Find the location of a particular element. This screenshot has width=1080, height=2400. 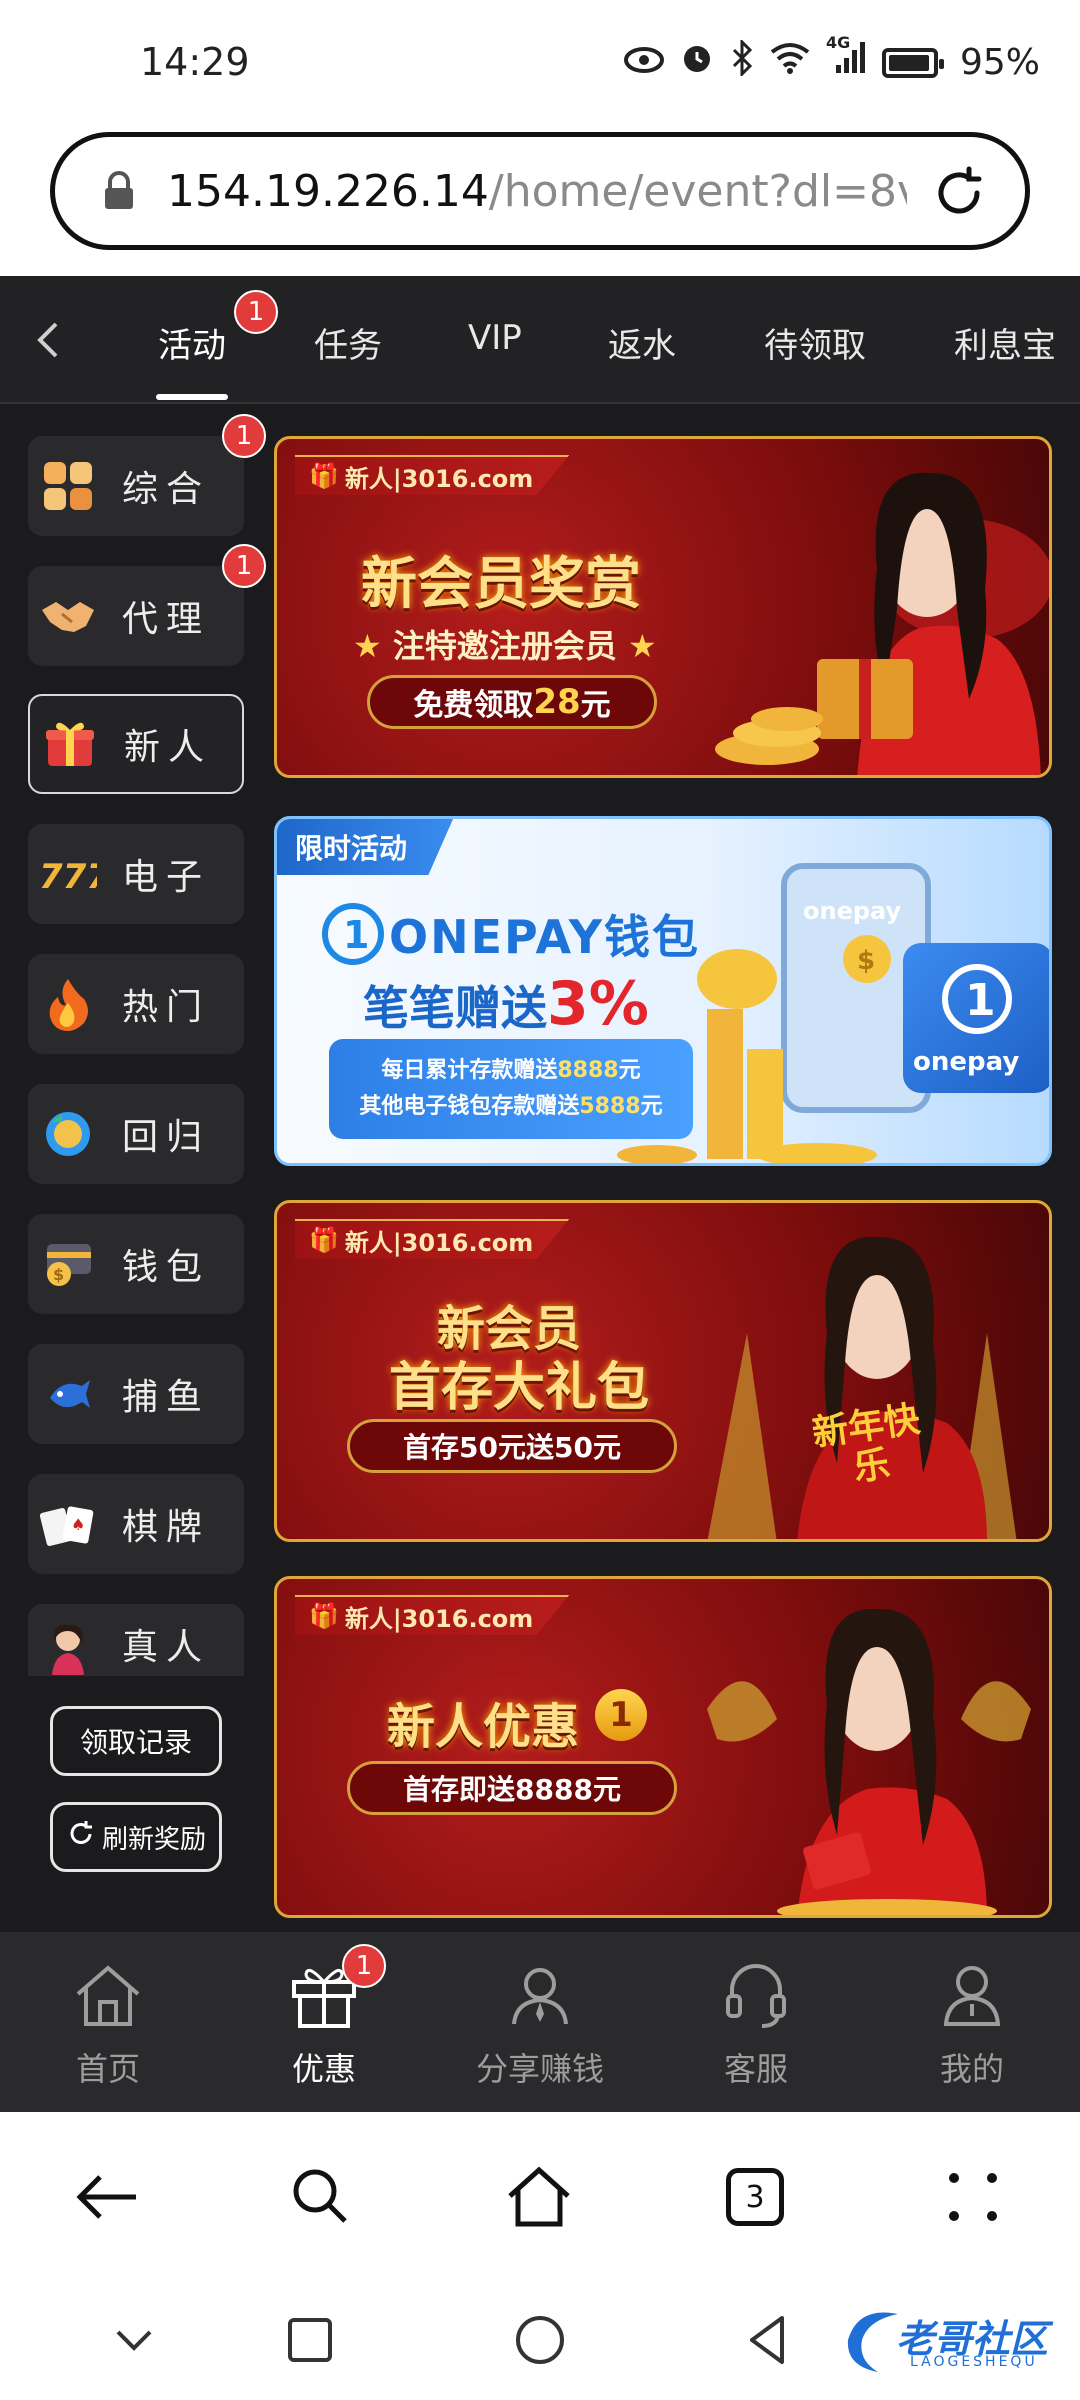

tab-interest: 利息宝 is located at coordinates (1005, 342).